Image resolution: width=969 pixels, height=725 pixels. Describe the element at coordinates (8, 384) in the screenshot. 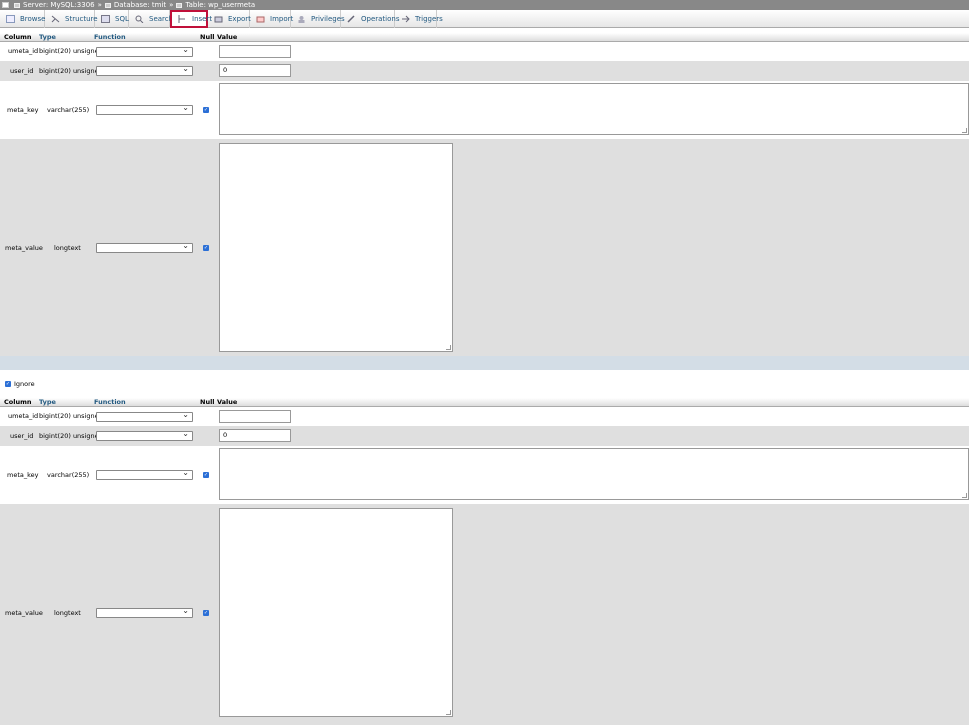

I see `ignore-checkbox: ✓` at that location.